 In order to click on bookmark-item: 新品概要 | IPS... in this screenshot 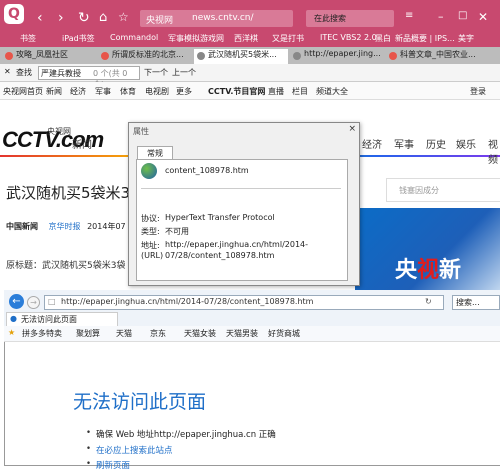, I will do `click(425, 38)`.